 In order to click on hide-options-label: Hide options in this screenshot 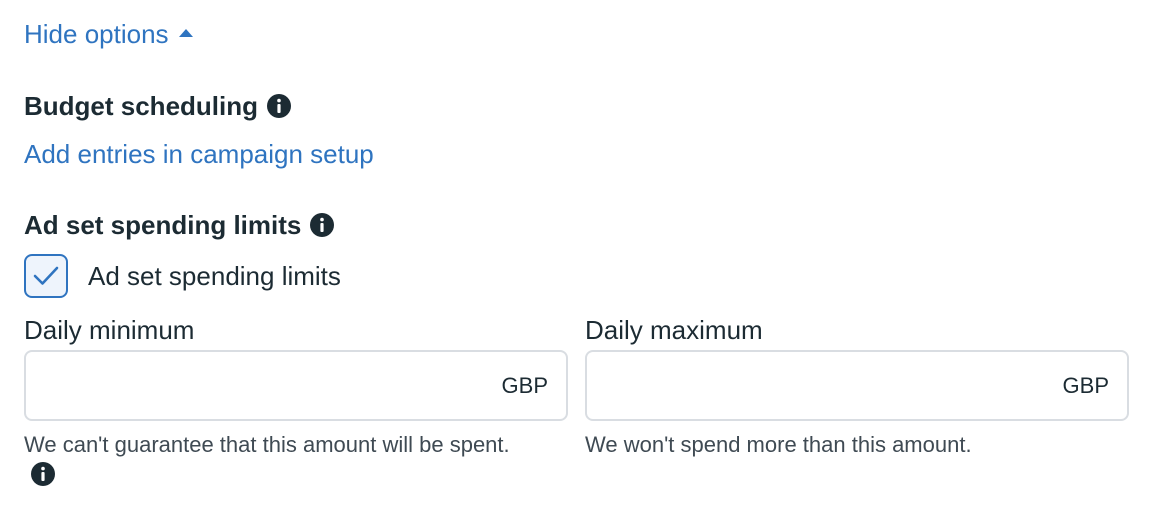, I will do `click(96, 34)`.